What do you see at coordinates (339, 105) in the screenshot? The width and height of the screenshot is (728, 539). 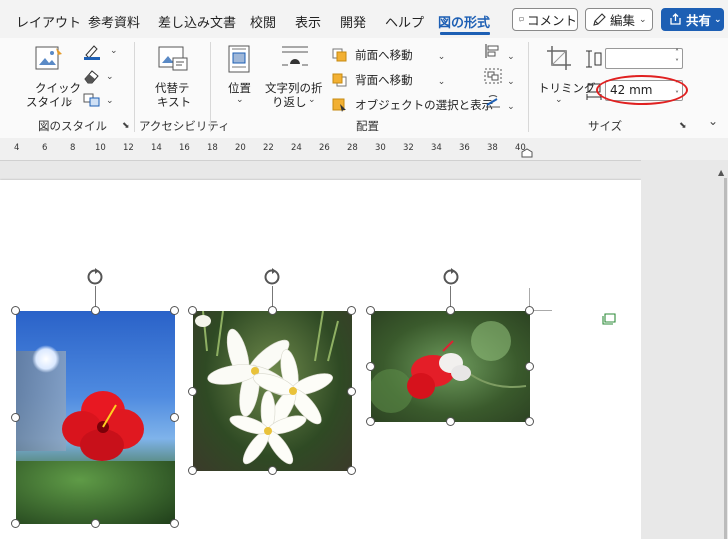 I see `selection-pane-icon` at bounding box center [339, 105].